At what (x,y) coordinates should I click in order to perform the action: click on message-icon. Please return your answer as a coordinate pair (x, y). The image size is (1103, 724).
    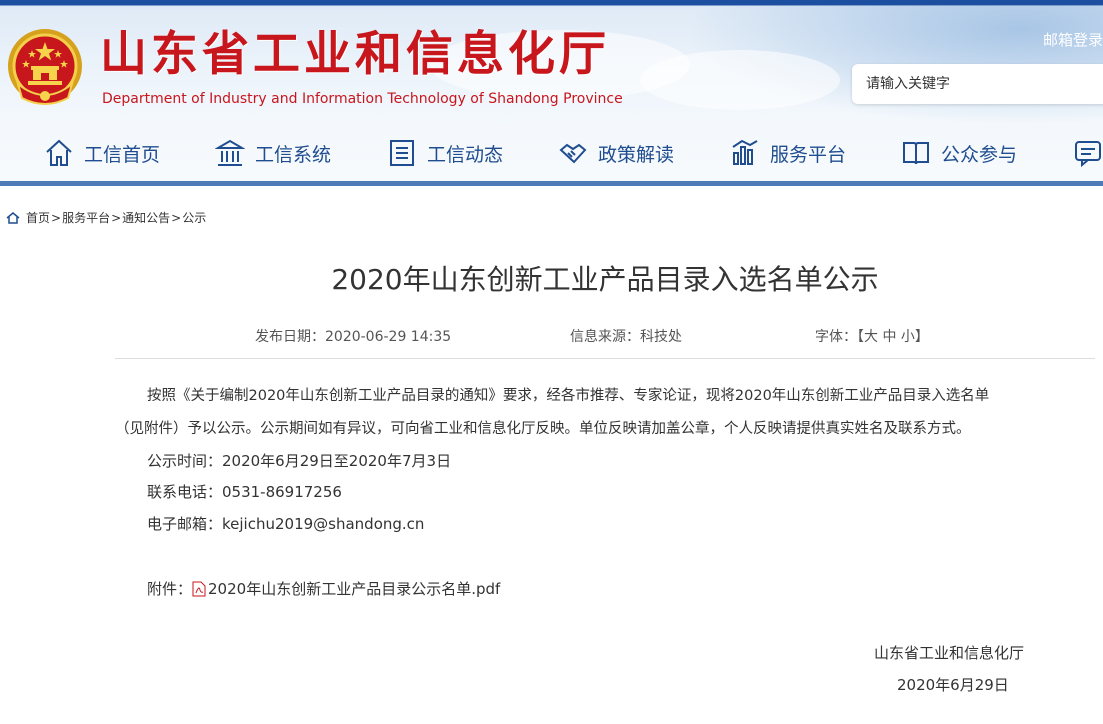
    Looking at the image, I should click on (1088, 154).